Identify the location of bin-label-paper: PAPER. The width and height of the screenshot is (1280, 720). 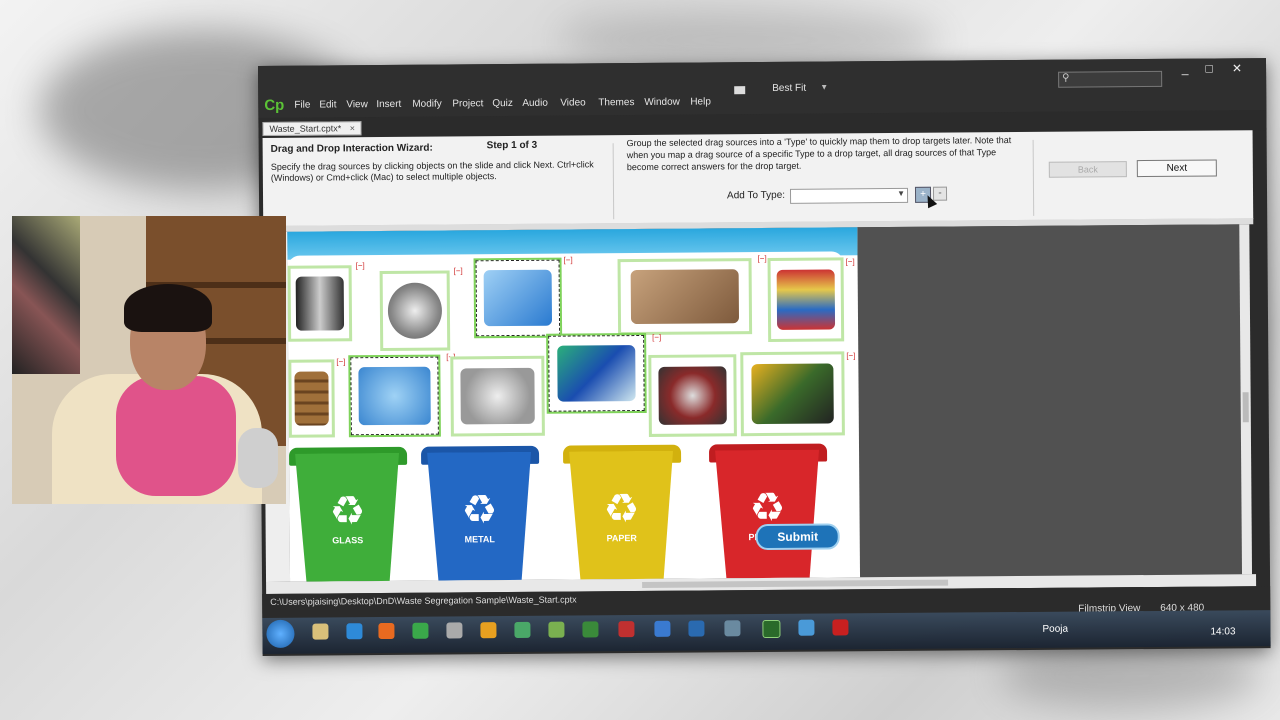
(621, 538).